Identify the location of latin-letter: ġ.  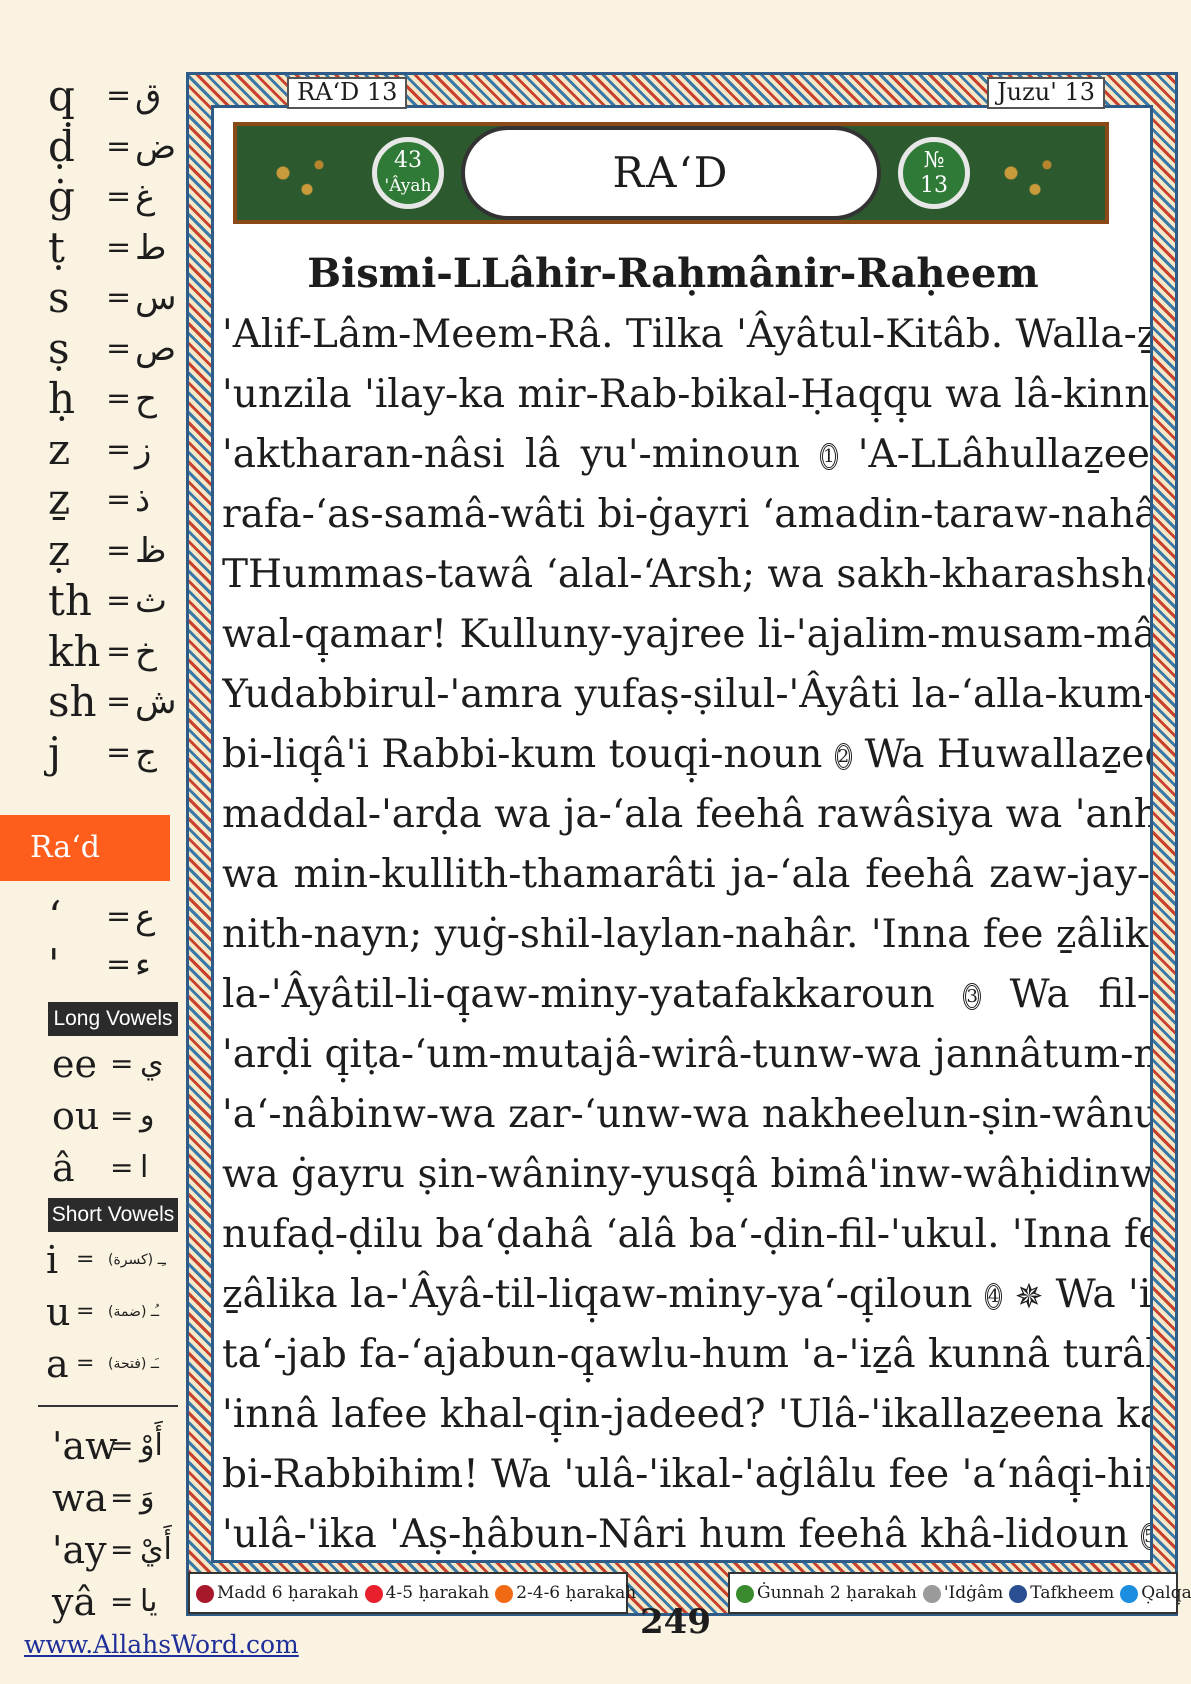
(61, 196).